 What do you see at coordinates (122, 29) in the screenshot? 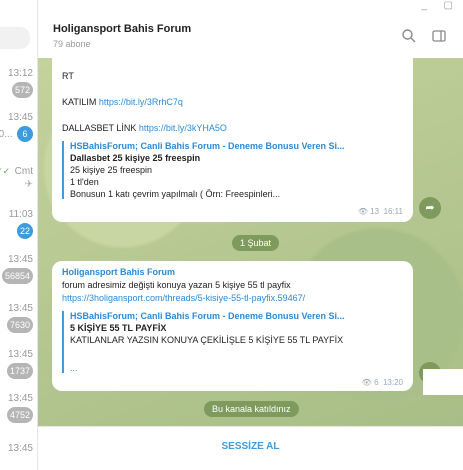
I see `channel-title: Holigansport Bahis Forum` at bounding box center [122, 29].